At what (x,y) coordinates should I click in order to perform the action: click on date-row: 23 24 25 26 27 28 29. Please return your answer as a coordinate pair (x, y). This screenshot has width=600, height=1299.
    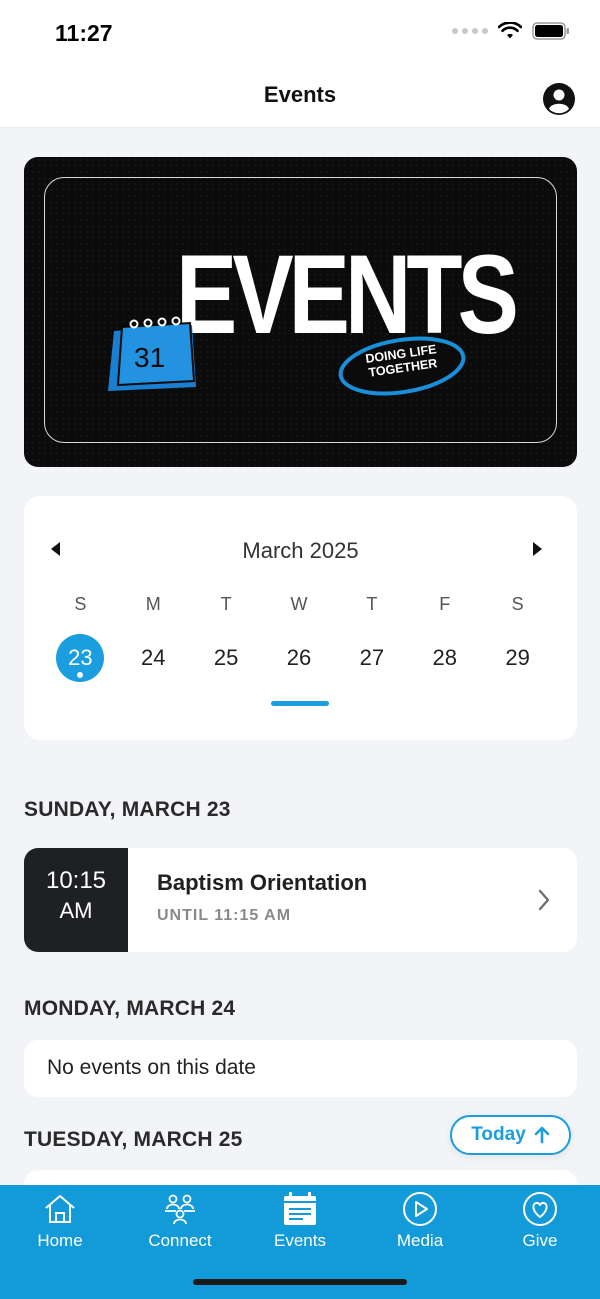
    Looking at the image, I should click on (299, 658).